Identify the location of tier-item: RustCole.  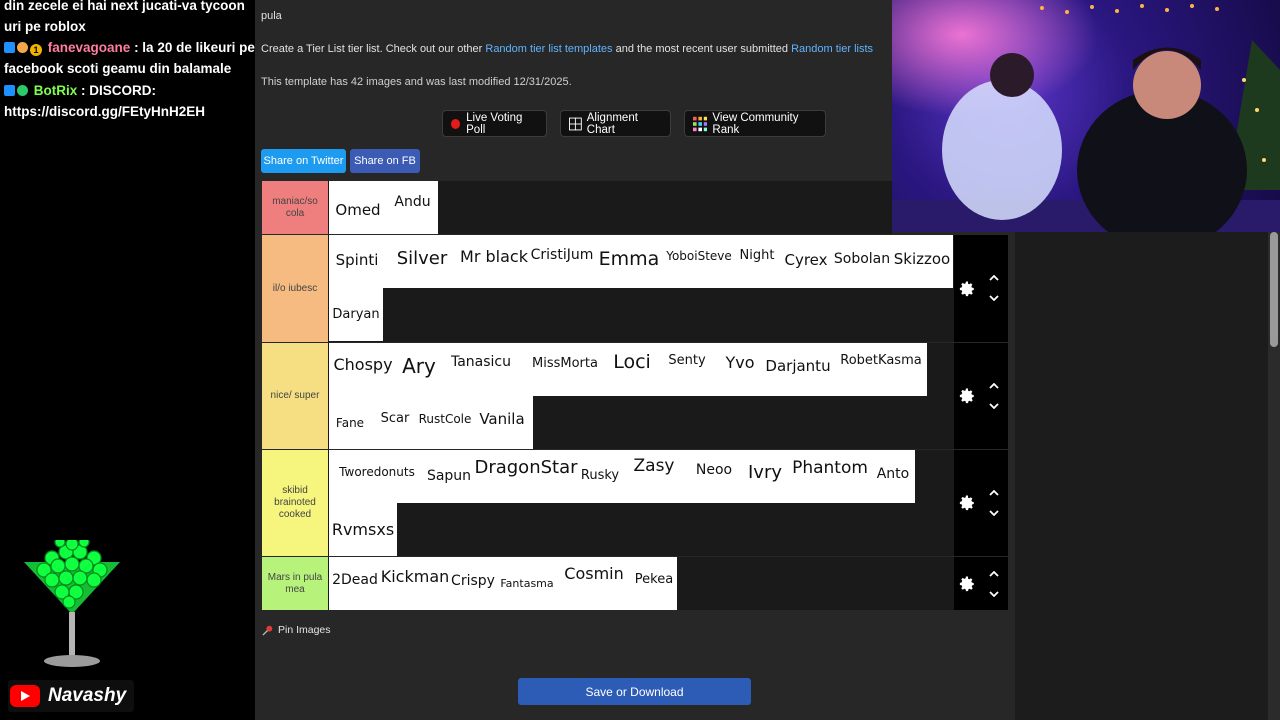
(445, 422).